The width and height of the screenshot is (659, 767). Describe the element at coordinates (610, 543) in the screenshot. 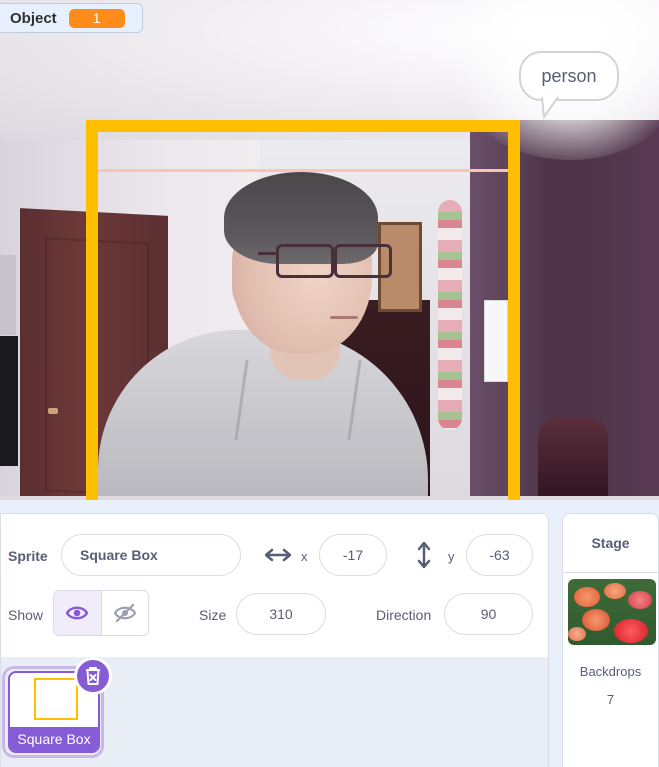

I see `stage-selector-title: Stage` at that location.